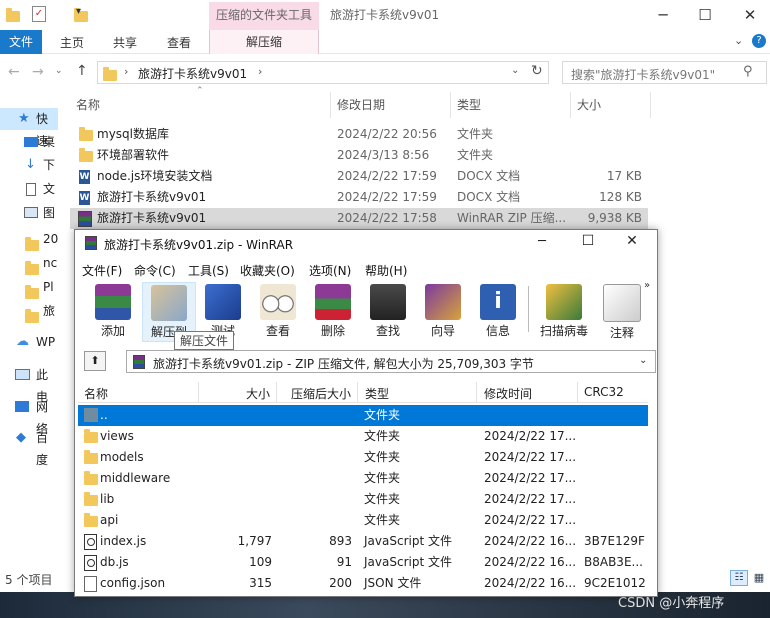 This screenshot has height=618, width=770. What do you see at coordinates (388, 302) in the screenshot?
I see `binoculars-icon` at bounding box center [388, 302].